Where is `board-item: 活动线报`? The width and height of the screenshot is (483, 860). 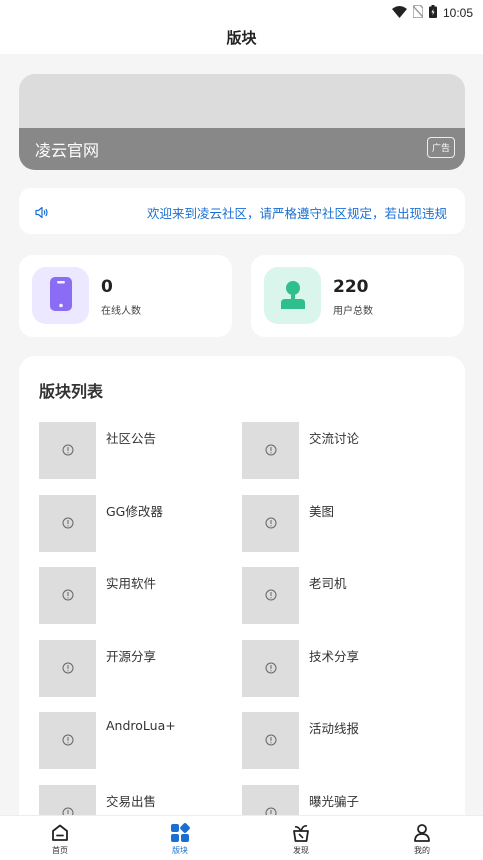 board-item: 活动线报 is located at coordinates (342, 740).